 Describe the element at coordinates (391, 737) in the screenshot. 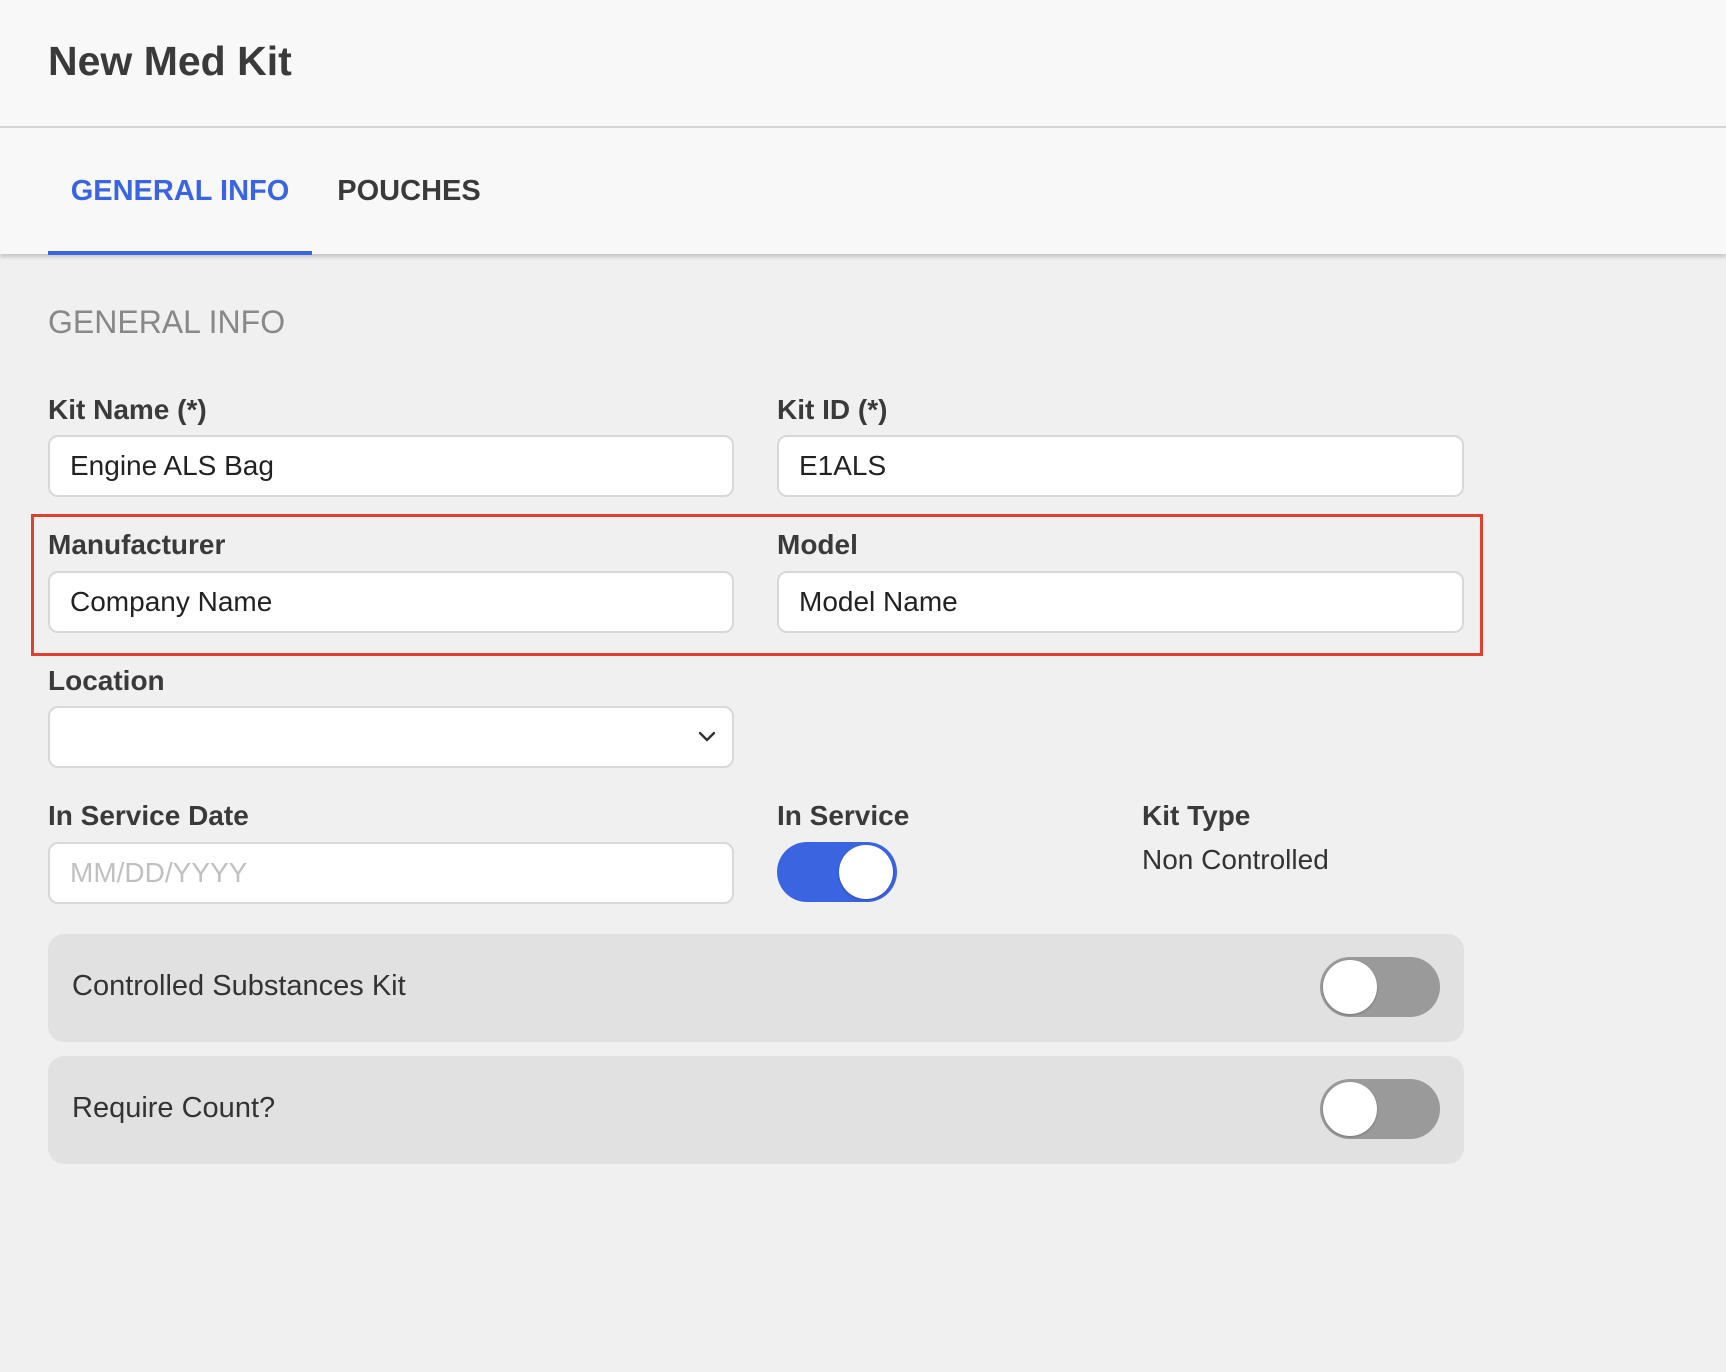

I see `location-select` at that location.